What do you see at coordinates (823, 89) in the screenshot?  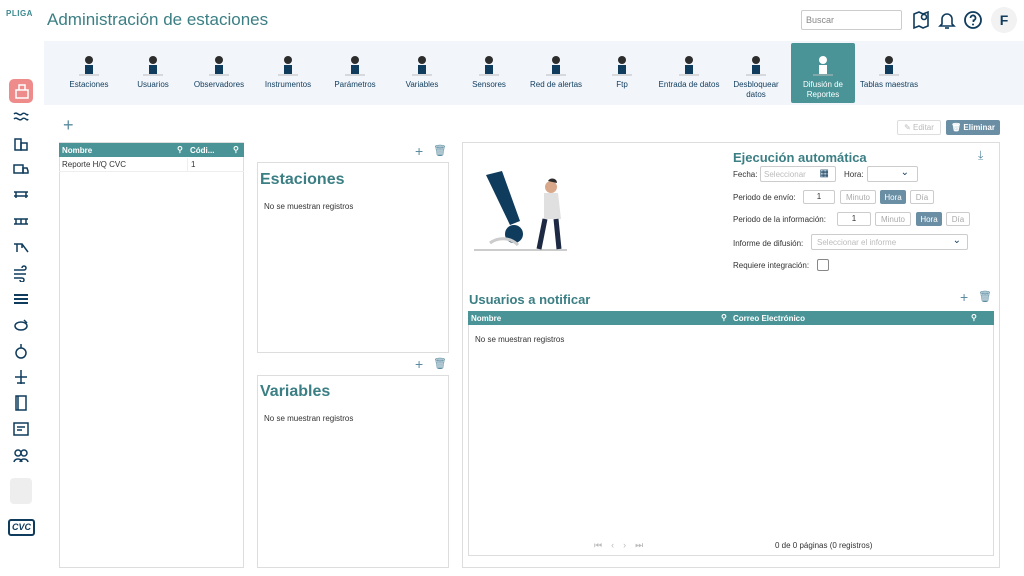 I see `nav-label: Difusión de Reportes` at bounding box center [823, 89].